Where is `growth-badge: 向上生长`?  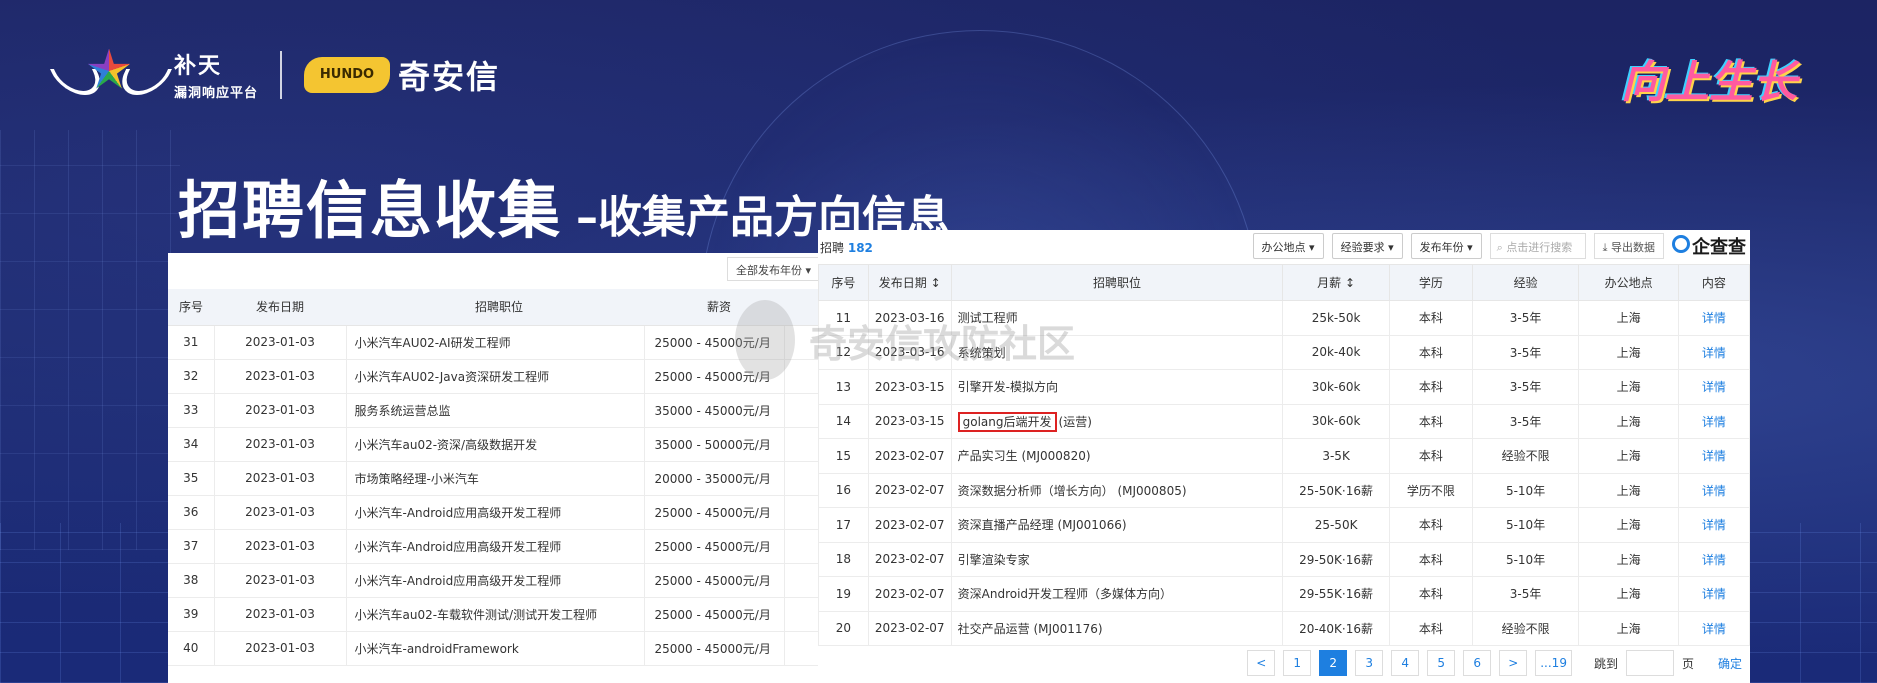 growth-badge: 向上生长 is located at coordinates (1709, 82).